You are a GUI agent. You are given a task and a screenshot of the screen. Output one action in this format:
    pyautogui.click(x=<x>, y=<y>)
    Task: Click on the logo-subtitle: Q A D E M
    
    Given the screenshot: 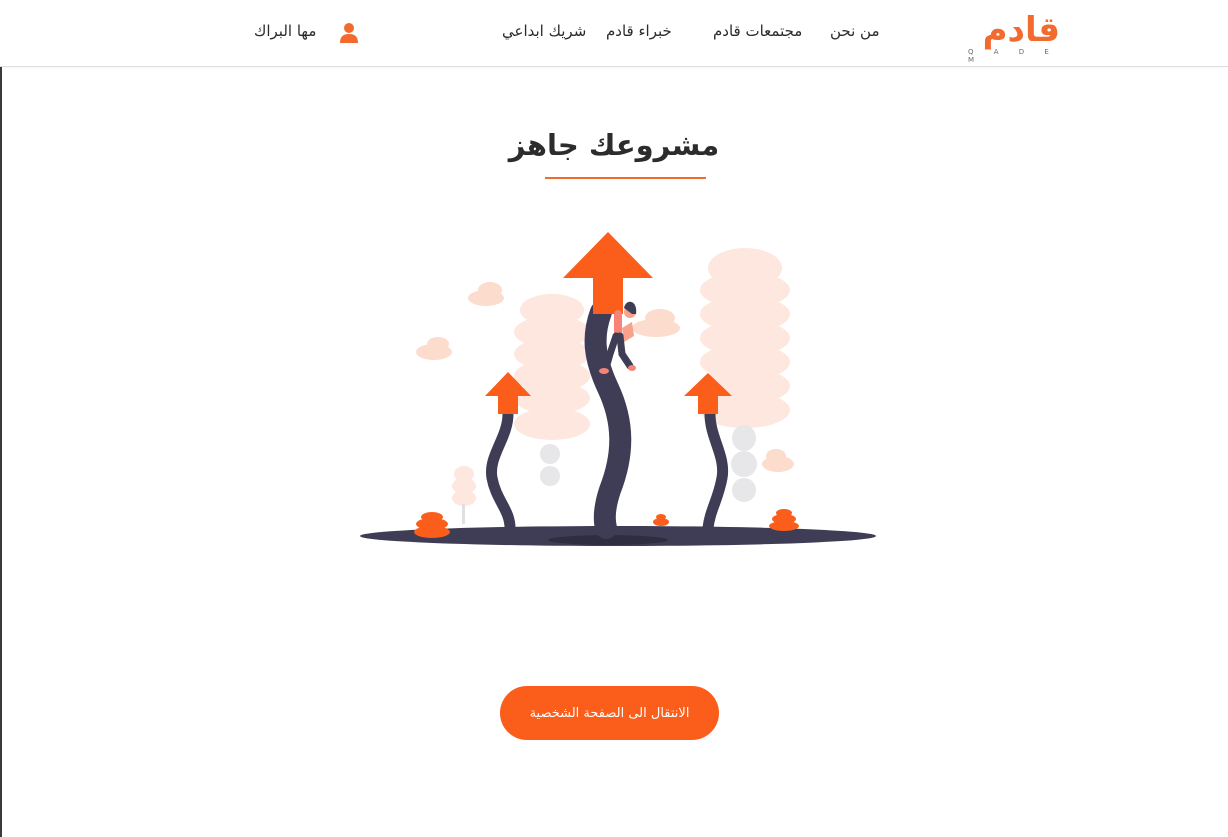 What is the action you would take?
    pyautogui.click(x=1013, y=56)
    